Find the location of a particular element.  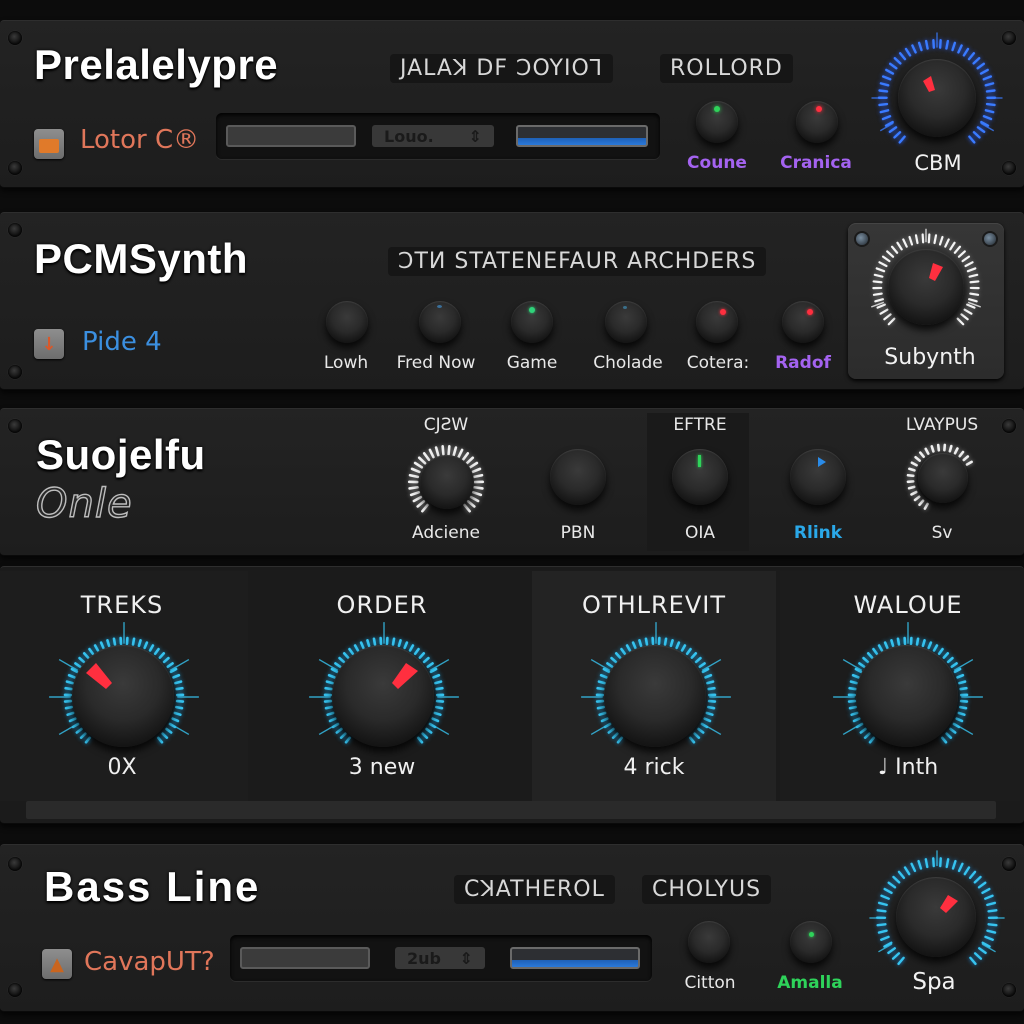

knob-order is located at coordinates (383, 696).